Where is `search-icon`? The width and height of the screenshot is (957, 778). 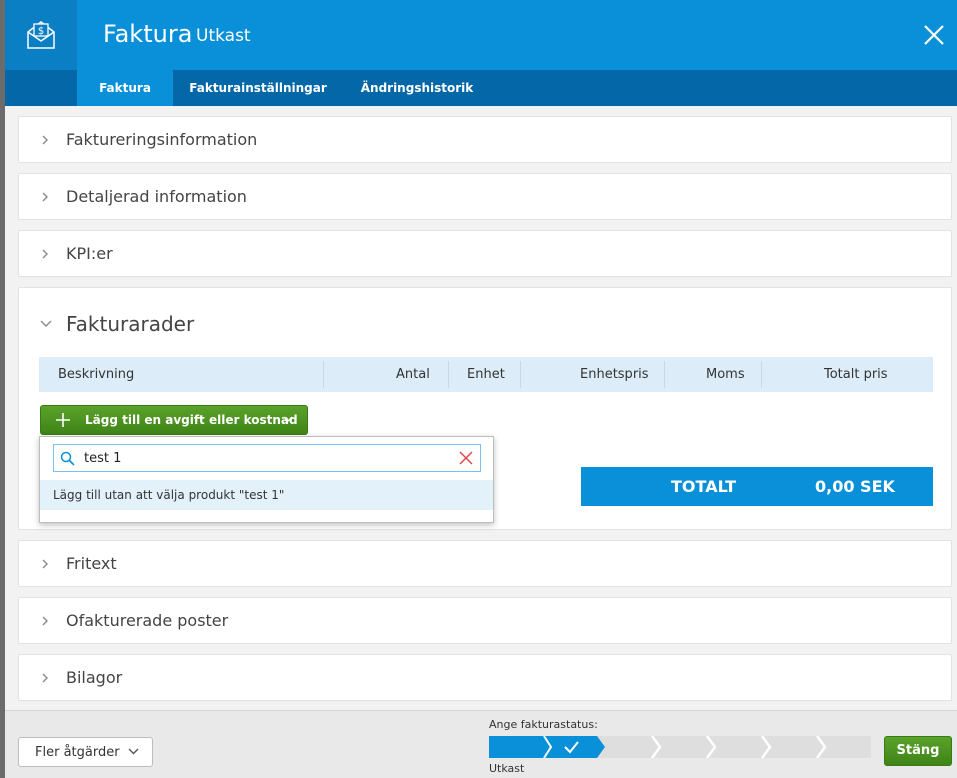
search-icon is located at coordinates (67, 458).